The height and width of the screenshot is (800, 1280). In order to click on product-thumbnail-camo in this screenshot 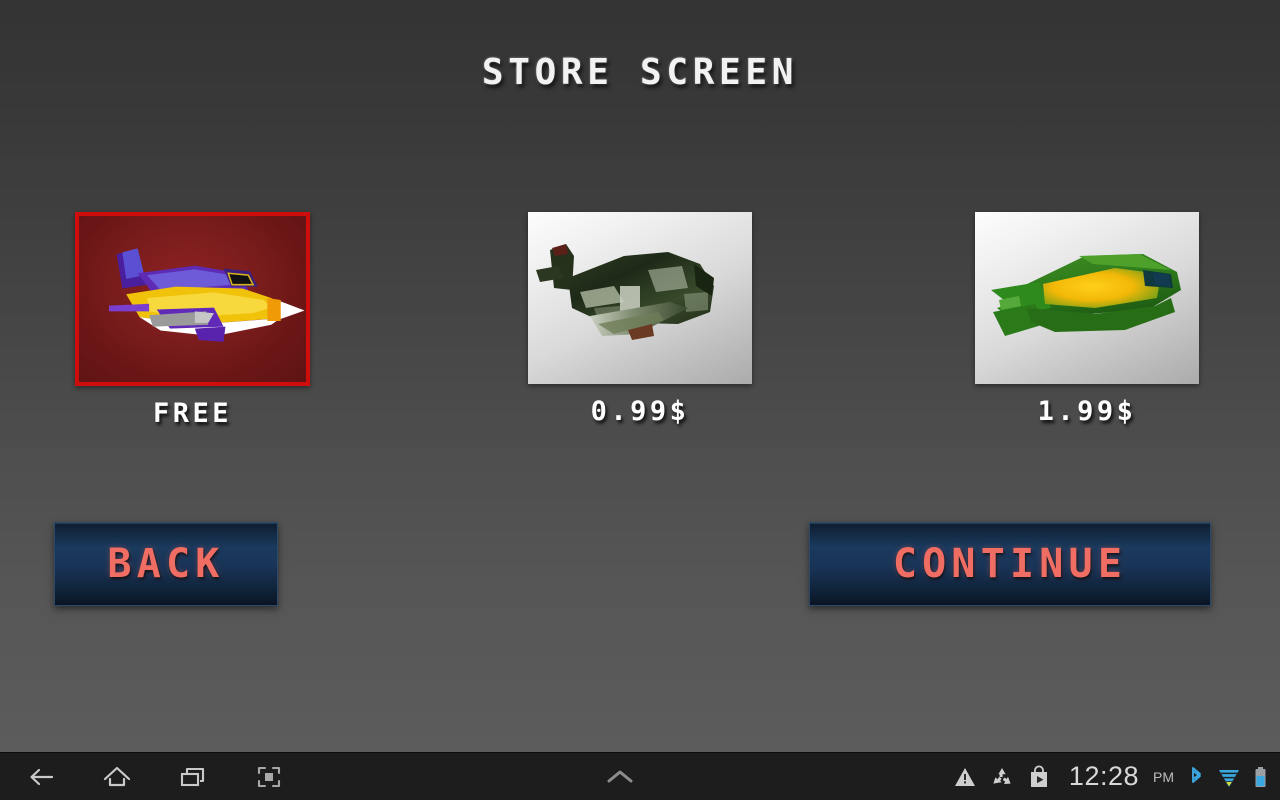, I will do `click(640, 298)`.